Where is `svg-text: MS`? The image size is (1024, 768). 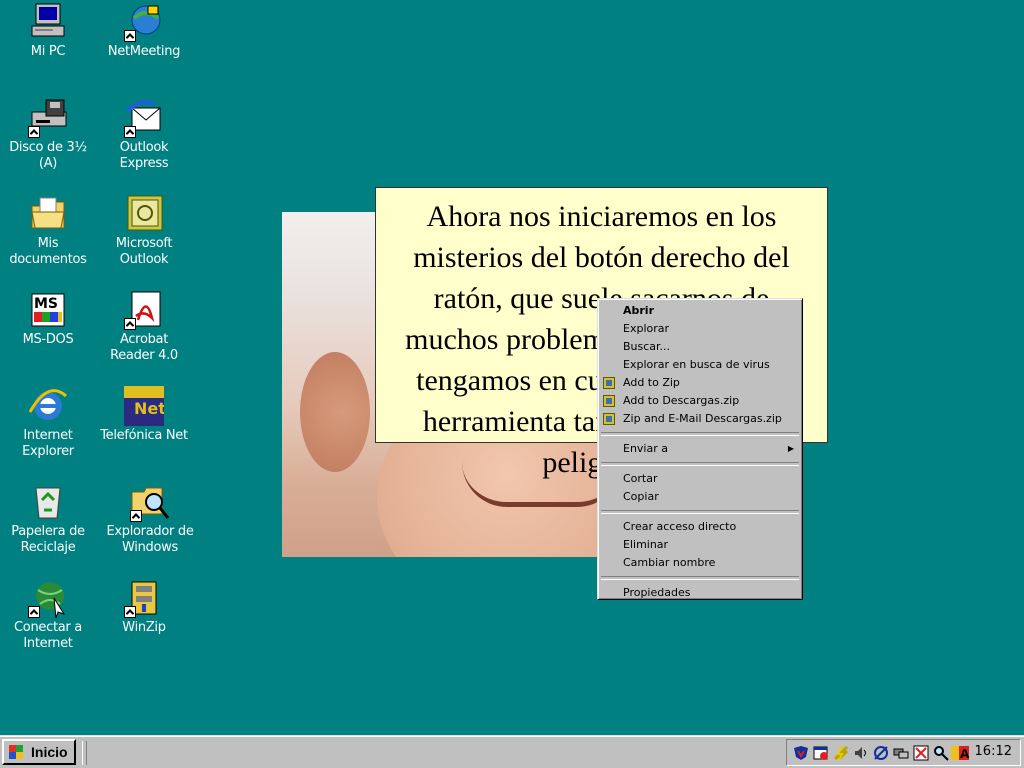
svg-text: MS is located at coordinates (46, 304).